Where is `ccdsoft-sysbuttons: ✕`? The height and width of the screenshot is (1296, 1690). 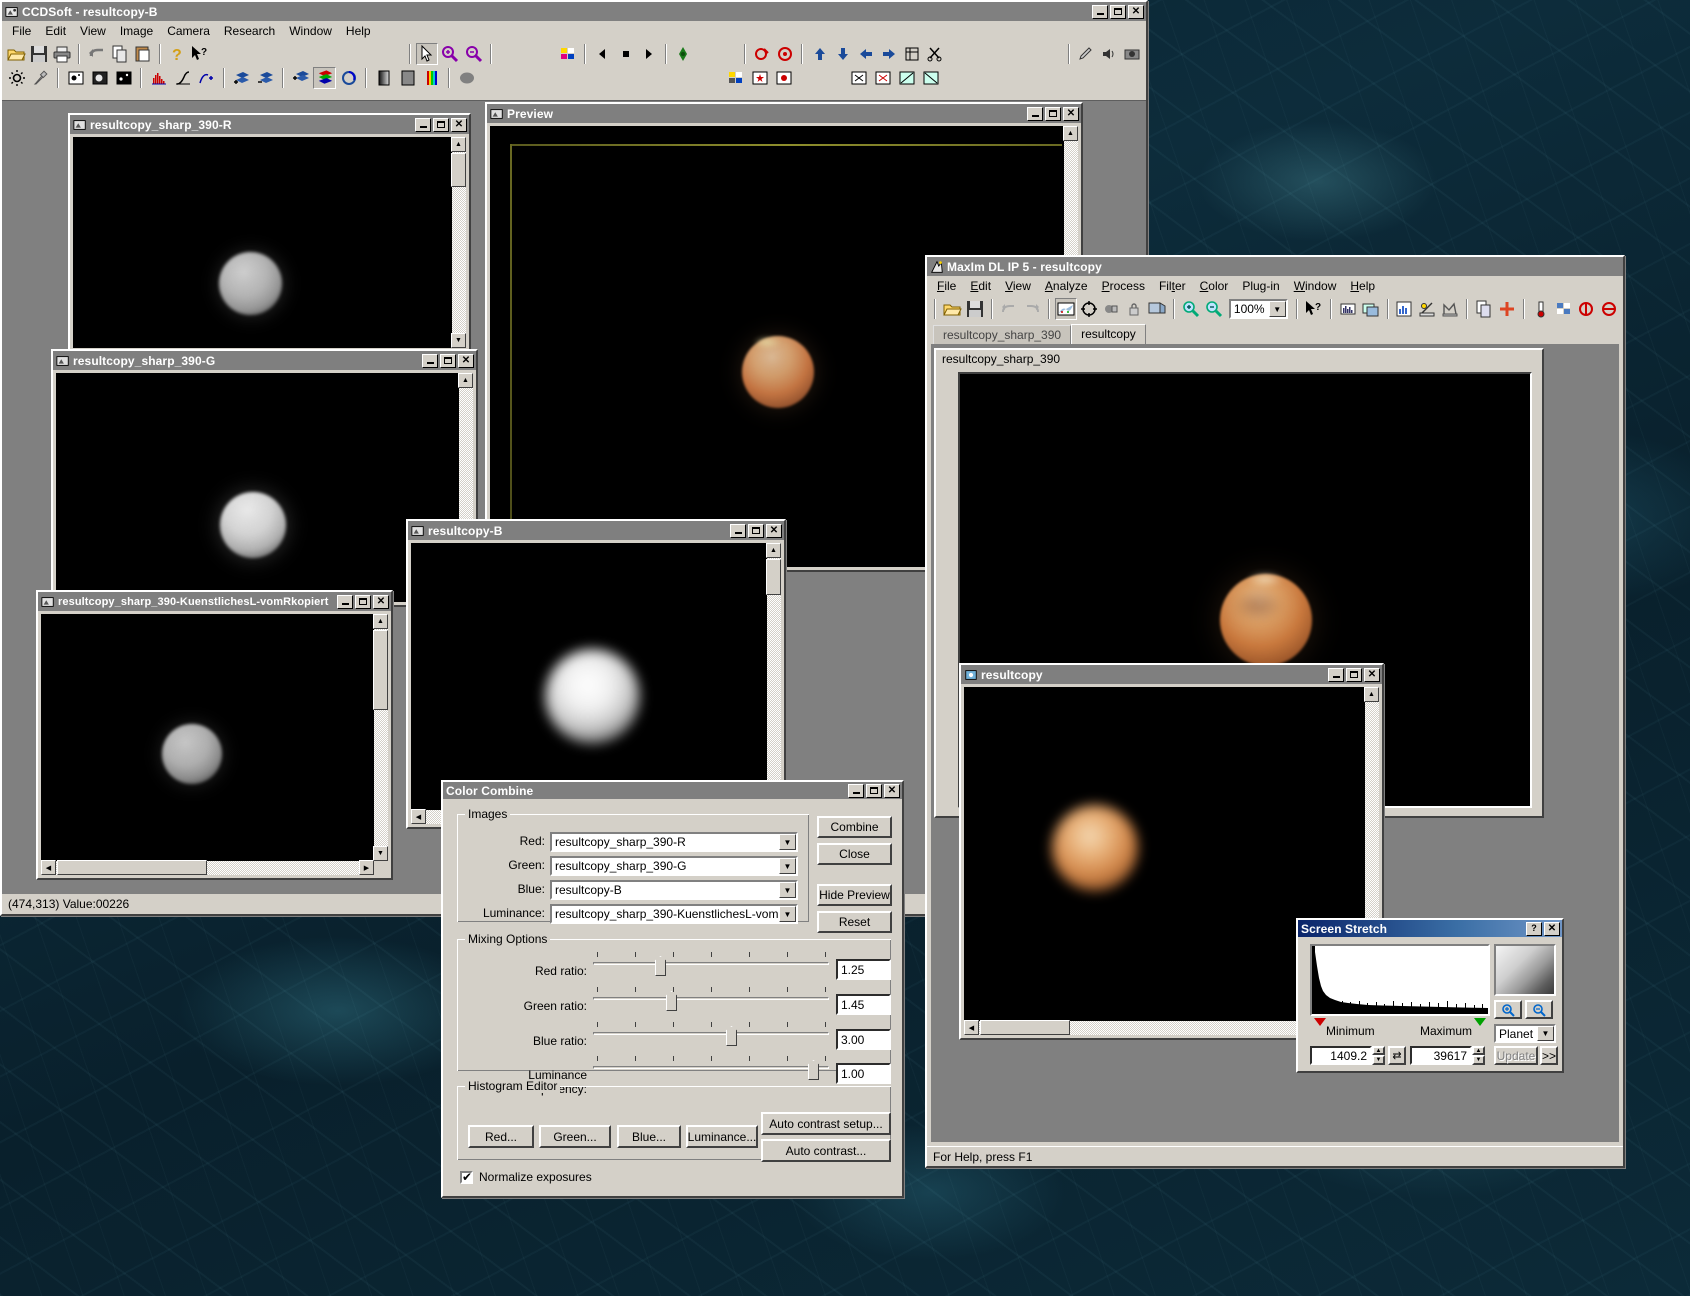 ccdsoft-sysbuttons: ✕ is located at coordinates (1118, 11).